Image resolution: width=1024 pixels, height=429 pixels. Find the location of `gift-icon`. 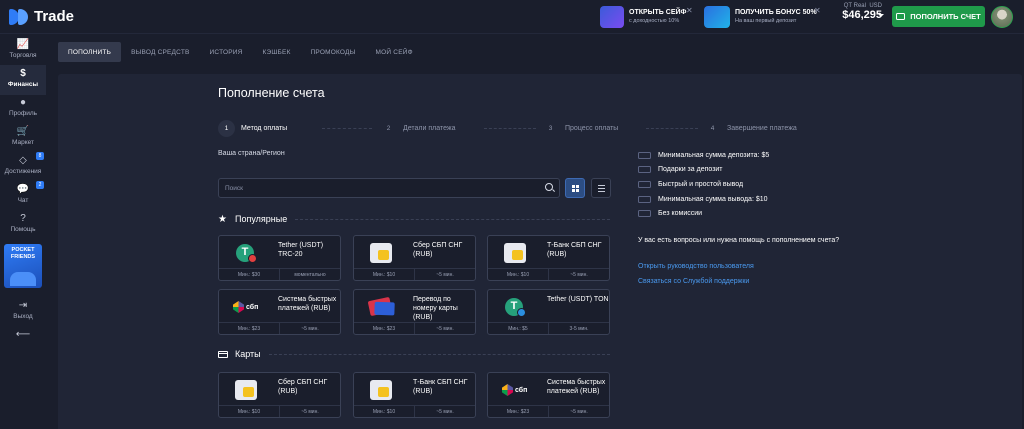

gift-icon is located at coordinates (644, 170).